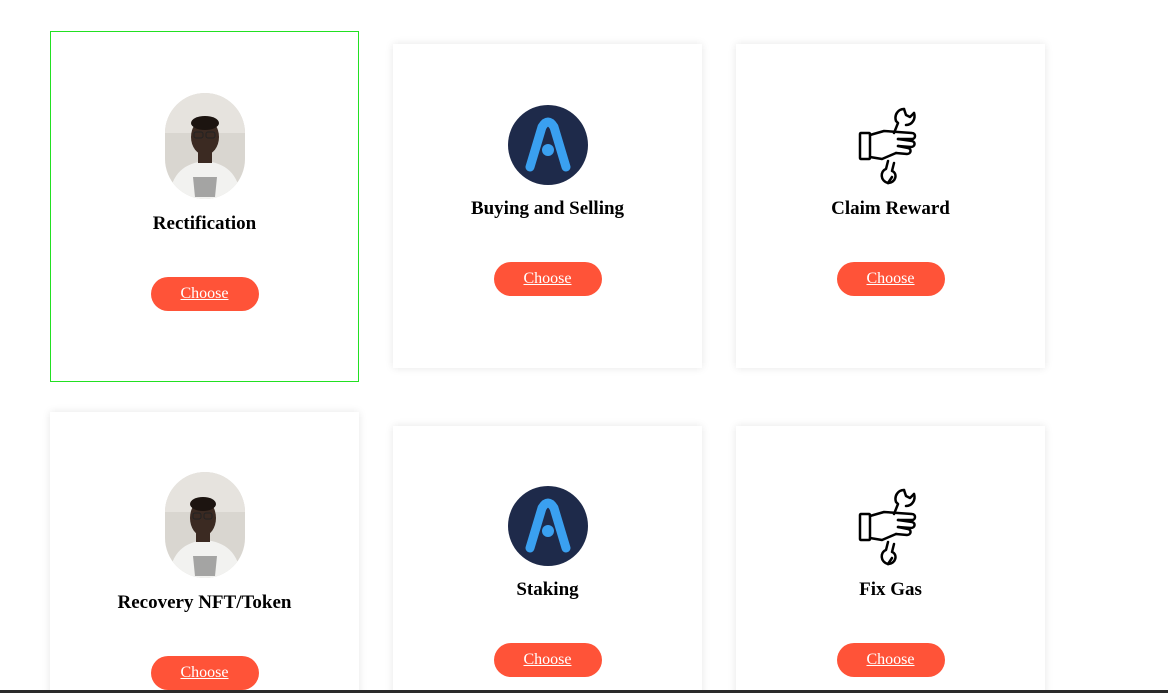 The image size is (1168, 693). What do you see at coordinates (204, 223) in the screenshot?
I see `card-title: Rectification` at bounding box center [204, 223].